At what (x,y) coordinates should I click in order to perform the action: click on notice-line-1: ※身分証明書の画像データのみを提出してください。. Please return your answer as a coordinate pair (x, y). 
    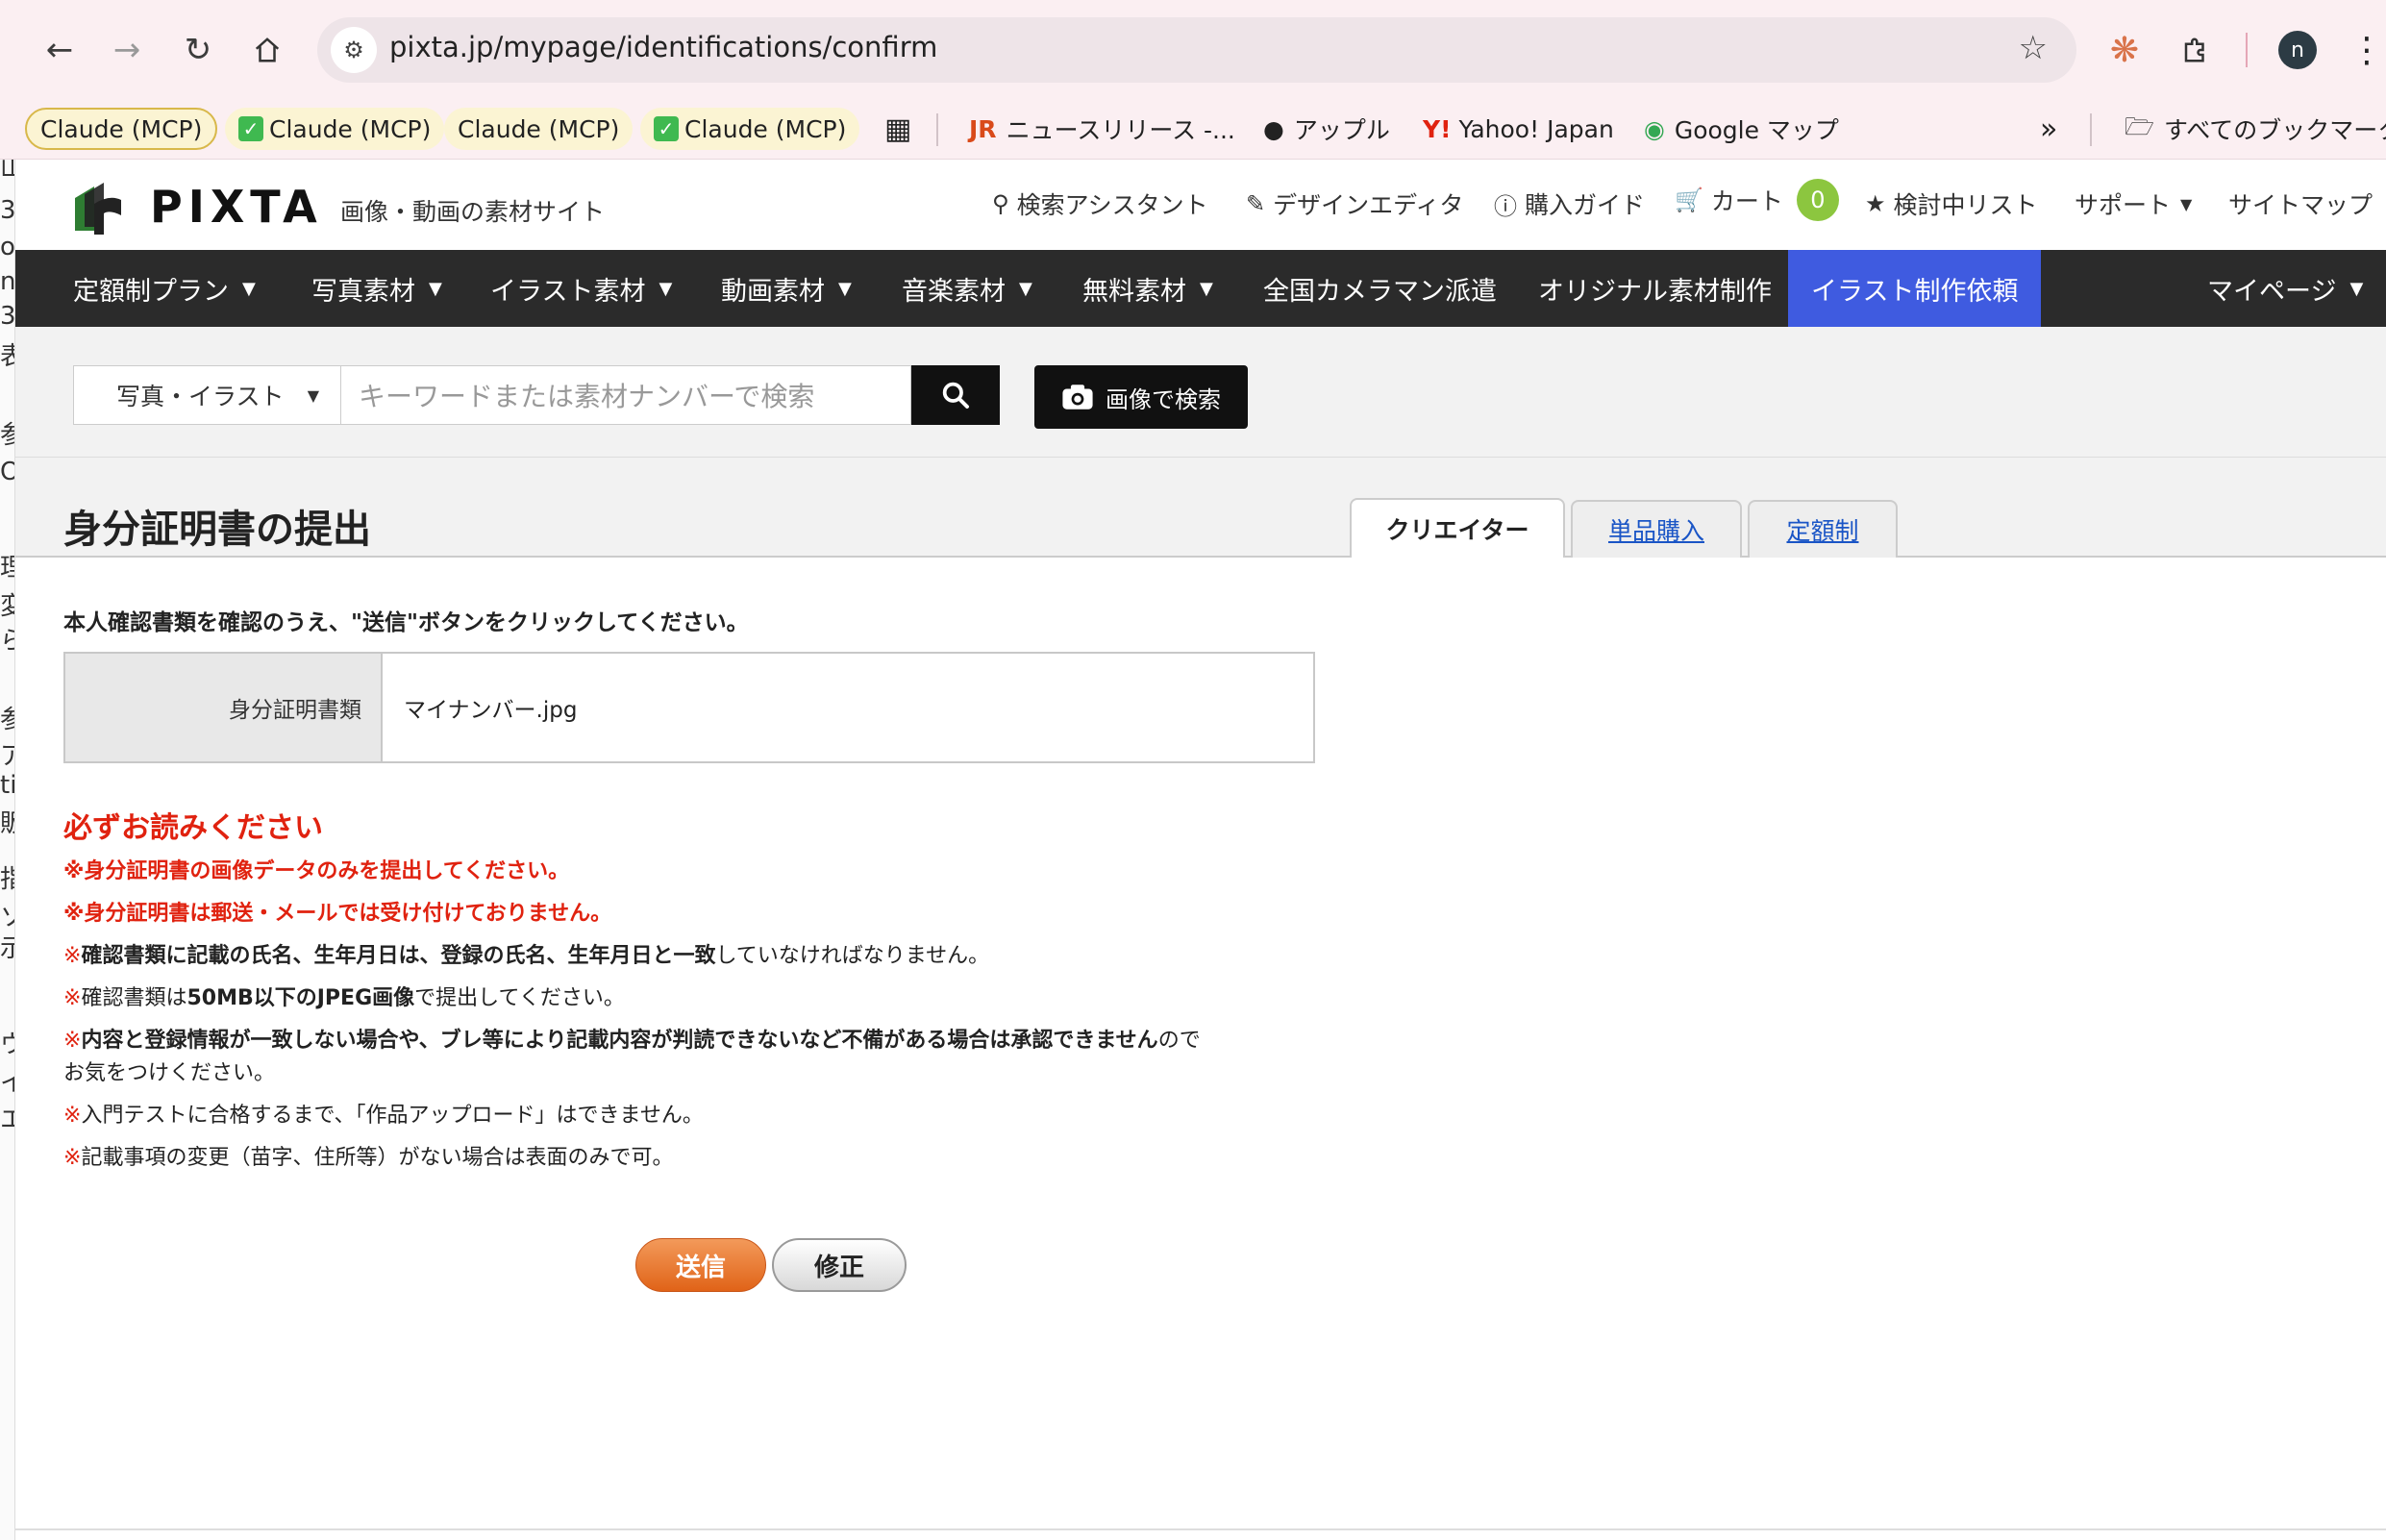
    Looking at the image, I should click on (316, 871).